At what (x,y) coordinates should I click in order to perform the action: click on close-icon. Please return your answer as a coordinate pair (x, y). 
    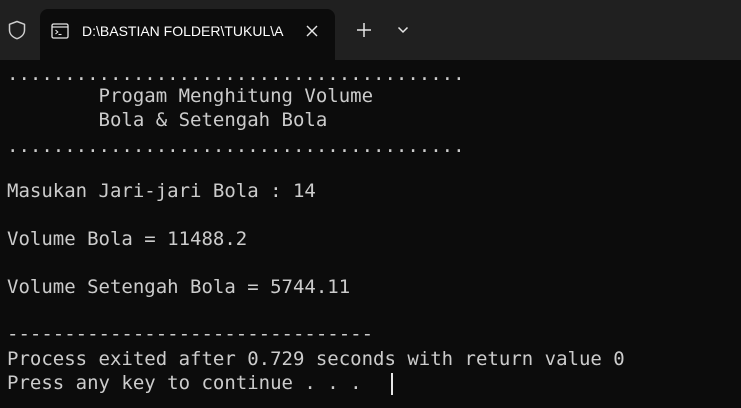
    Looking at the image, I should click on (312, 31).